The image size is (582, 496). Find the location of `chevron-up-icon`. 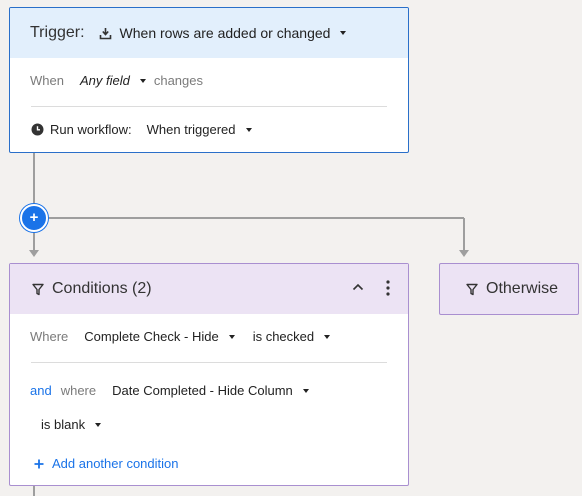

chevron-up-icon is located at coordinates (358, 287).